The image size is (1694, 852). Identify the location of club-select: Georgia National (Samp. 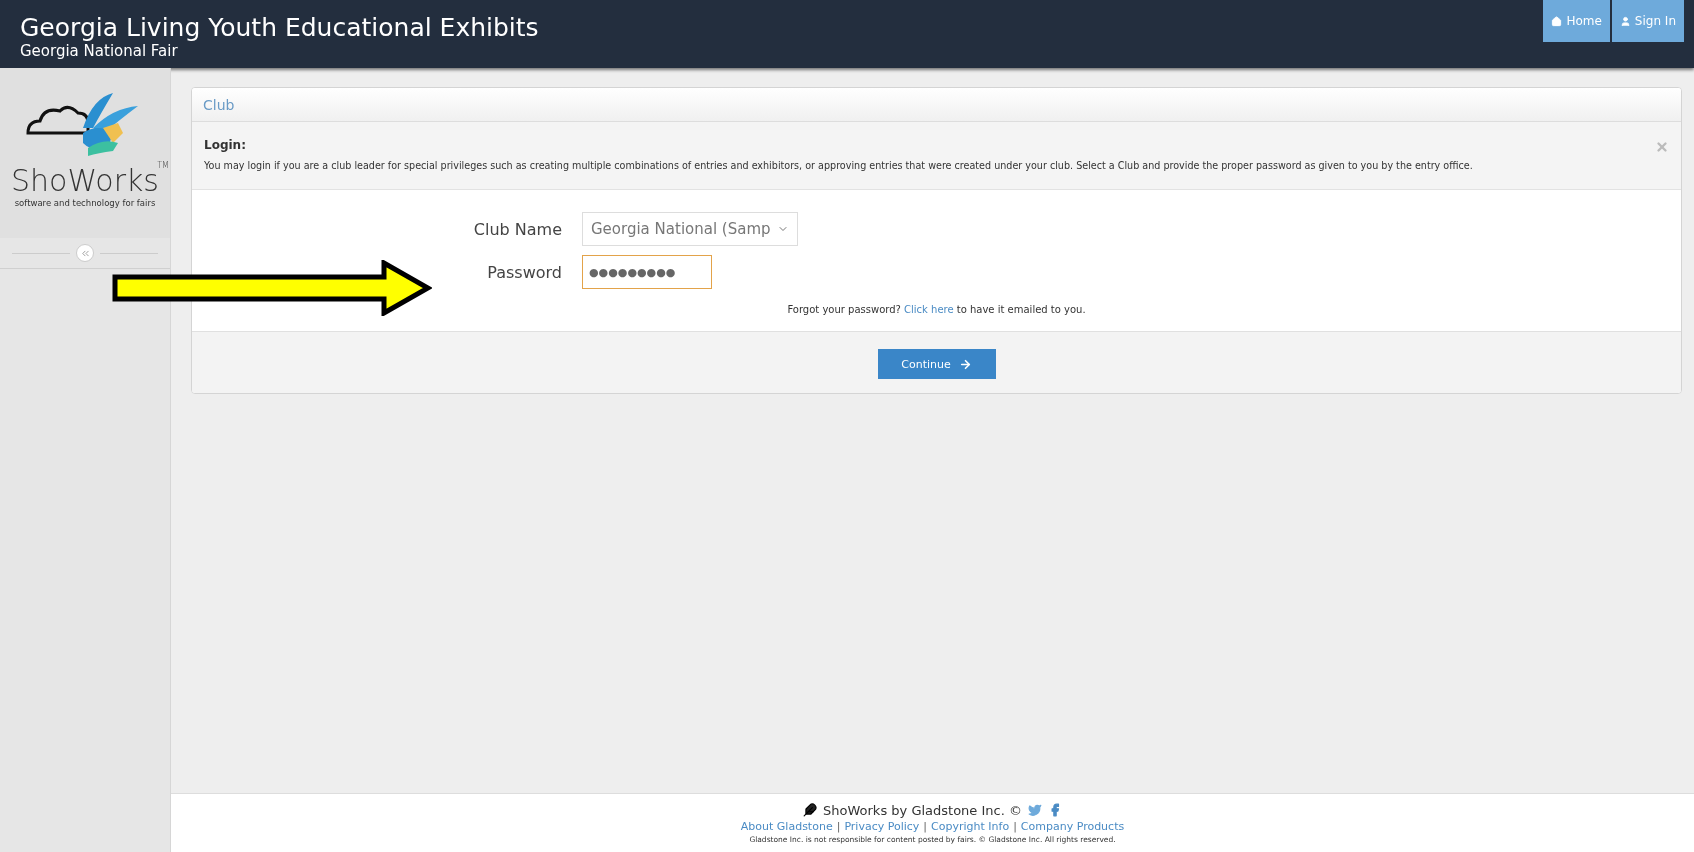
(690, 229).